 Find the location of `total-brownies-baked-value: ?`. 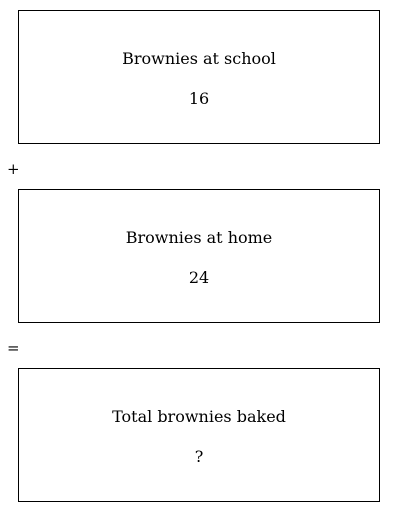

total-brownies-baked-value: ? is located at coordinates (199, 456).